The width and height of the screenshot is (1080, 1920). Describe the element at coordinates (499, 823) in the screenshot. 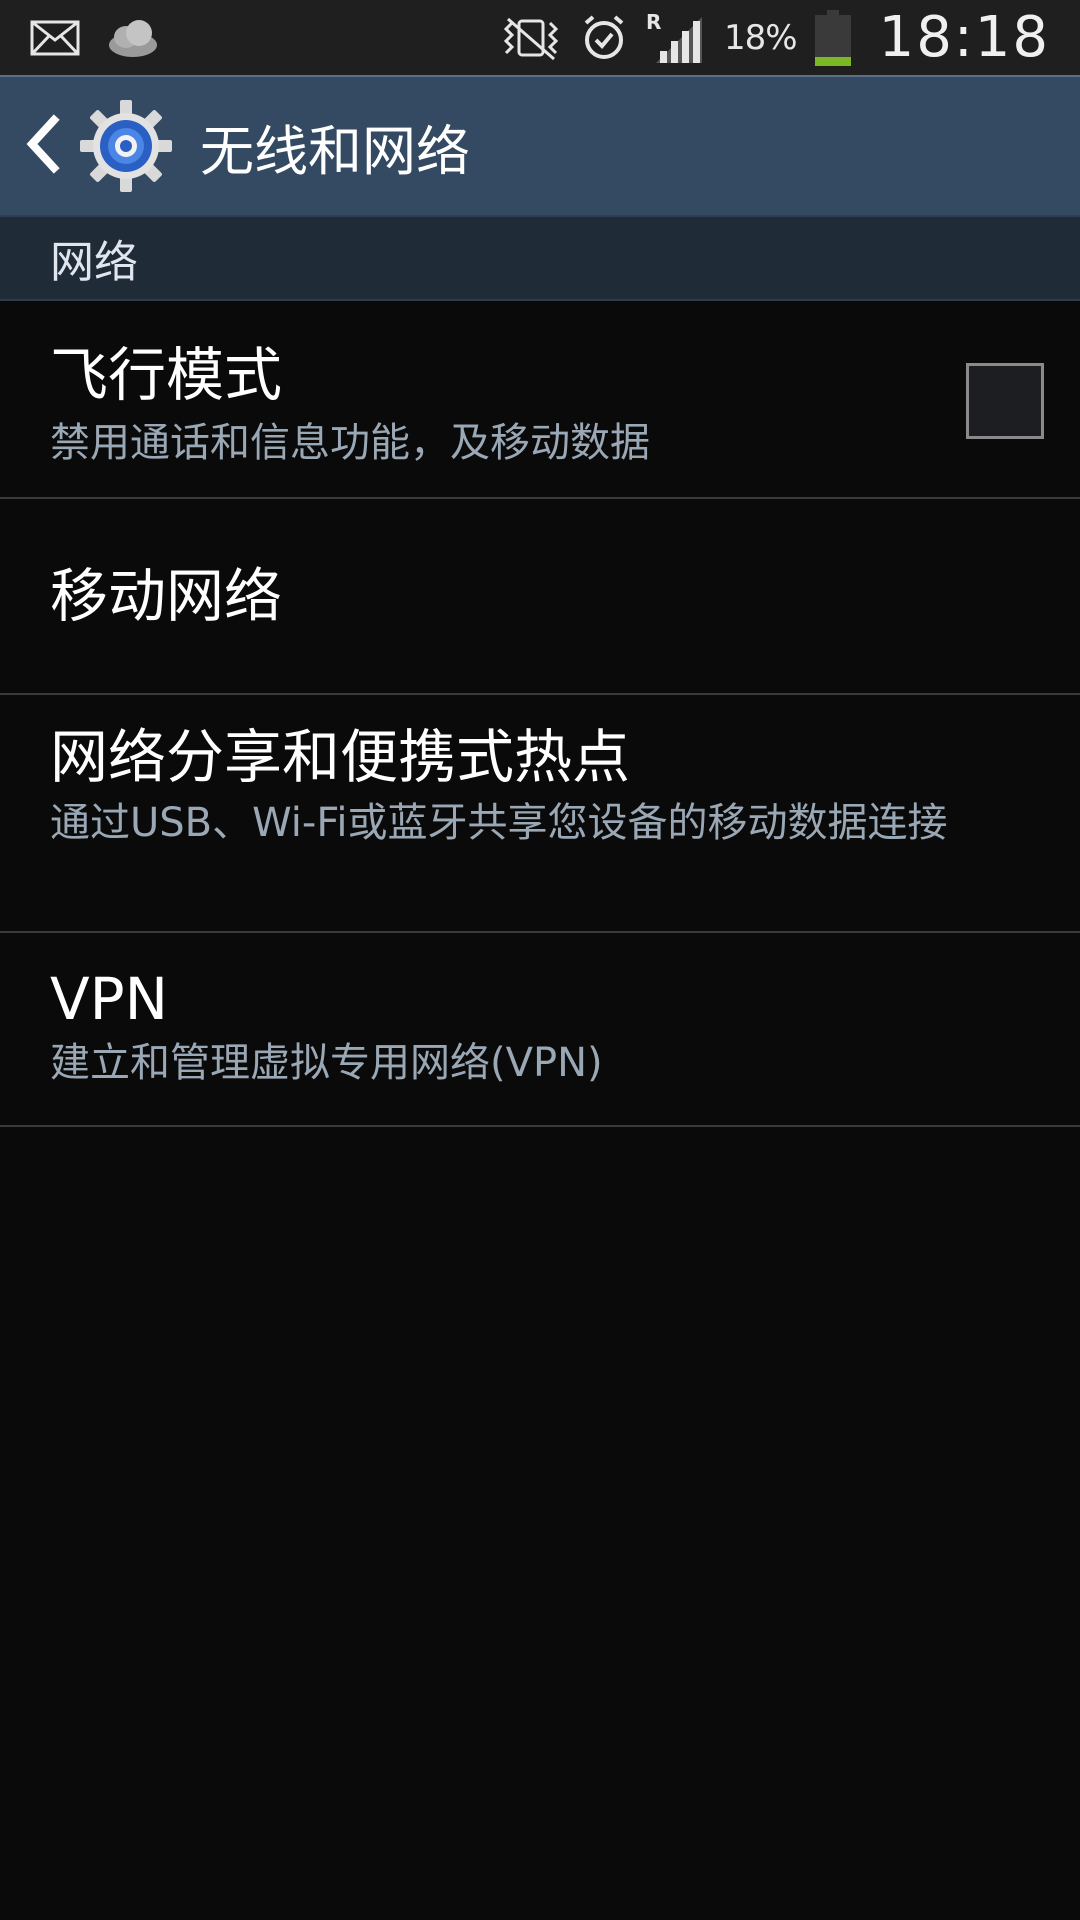

I see `tethering-hotspot-summary: 通过USB、Wi-Fi或蓝牙共享您设备的移动数据连接` at that location.